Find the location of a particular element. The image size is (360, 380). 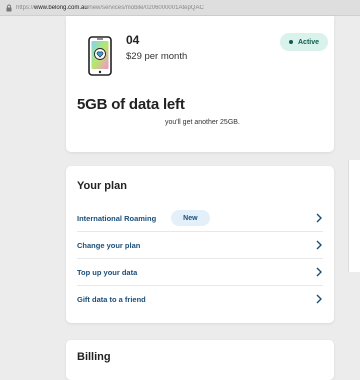

url-domain: www.belong.com.au is located at coordinates (61, 7).